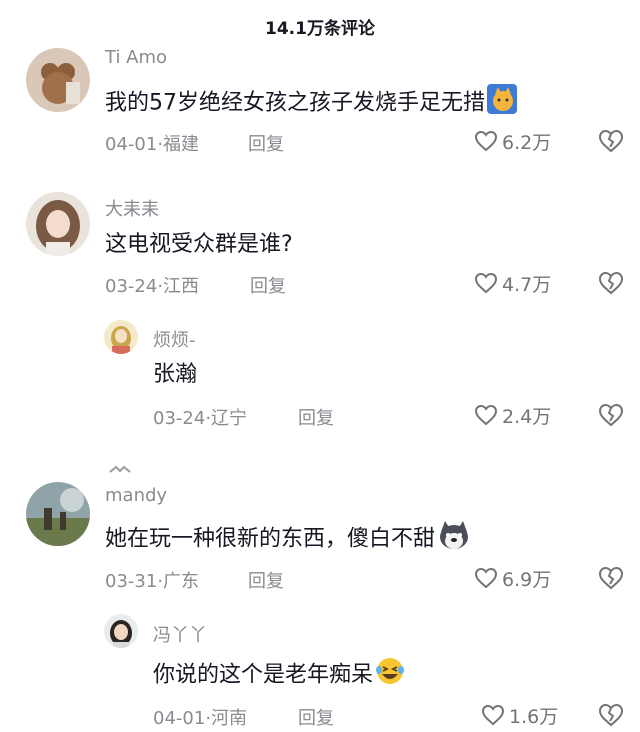 This screenshot has width=640, height=732. Describe the element at coordinates (390, 675) in the screenshot. I see `laugh-cry-emoji-icon` at that location.